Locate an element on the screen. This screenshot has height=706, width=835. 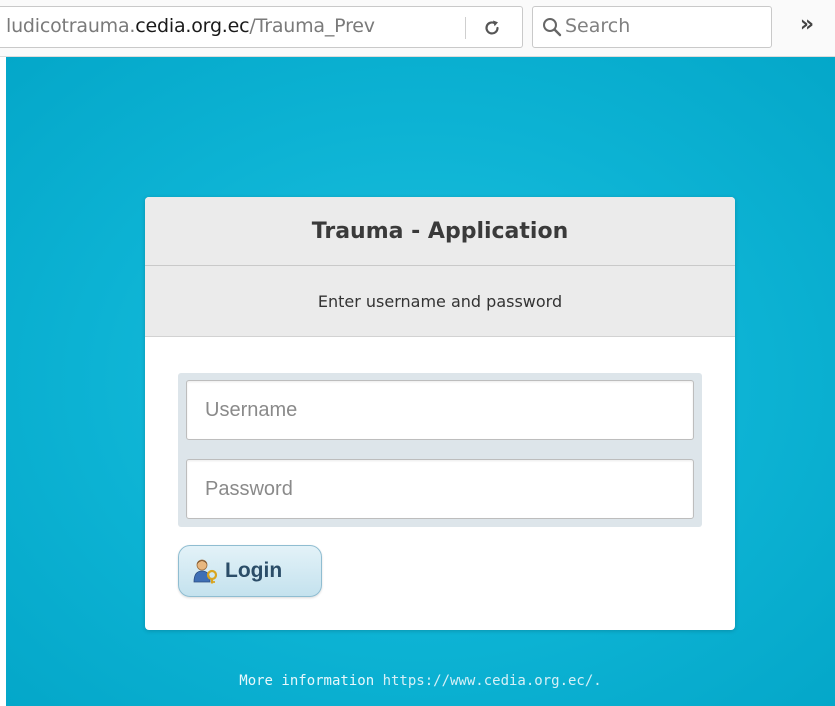
url-domain: cedia.org.ec is located at coordinates (192, 26).